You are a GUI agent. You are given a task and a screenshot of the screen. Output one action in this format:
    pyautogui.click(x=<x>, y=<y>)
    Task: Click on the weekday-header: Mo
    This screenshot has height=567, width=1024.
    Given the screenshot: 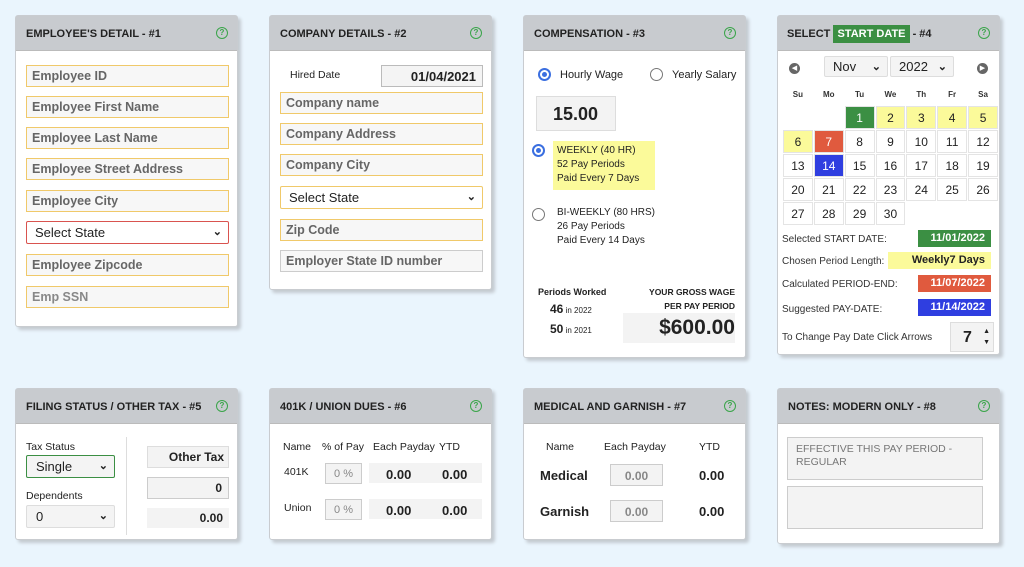 What is the action you would take?
    pyautogui.click(x=828, y=94)
    